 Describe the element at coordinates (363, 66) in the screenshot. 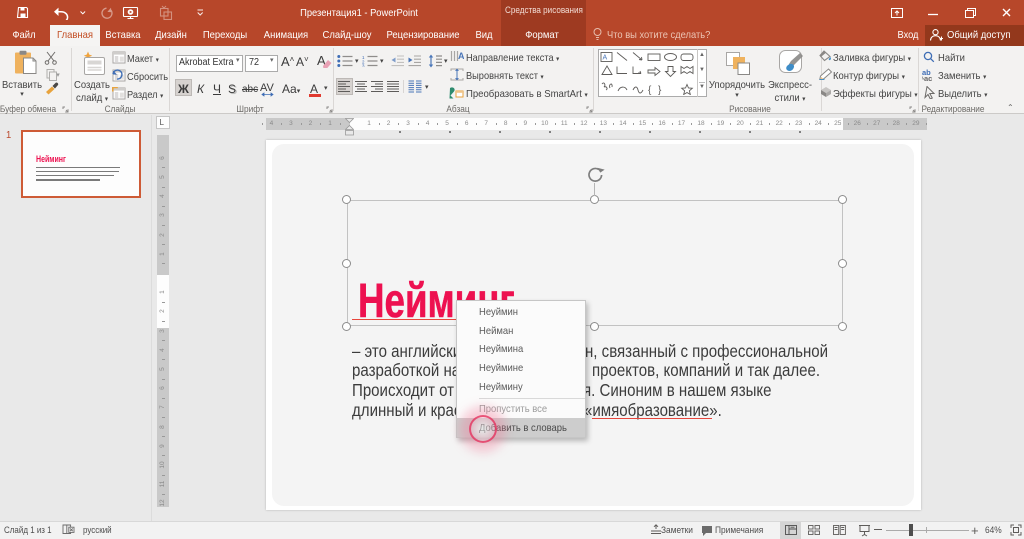

I see `svg-text: 3` at that location.